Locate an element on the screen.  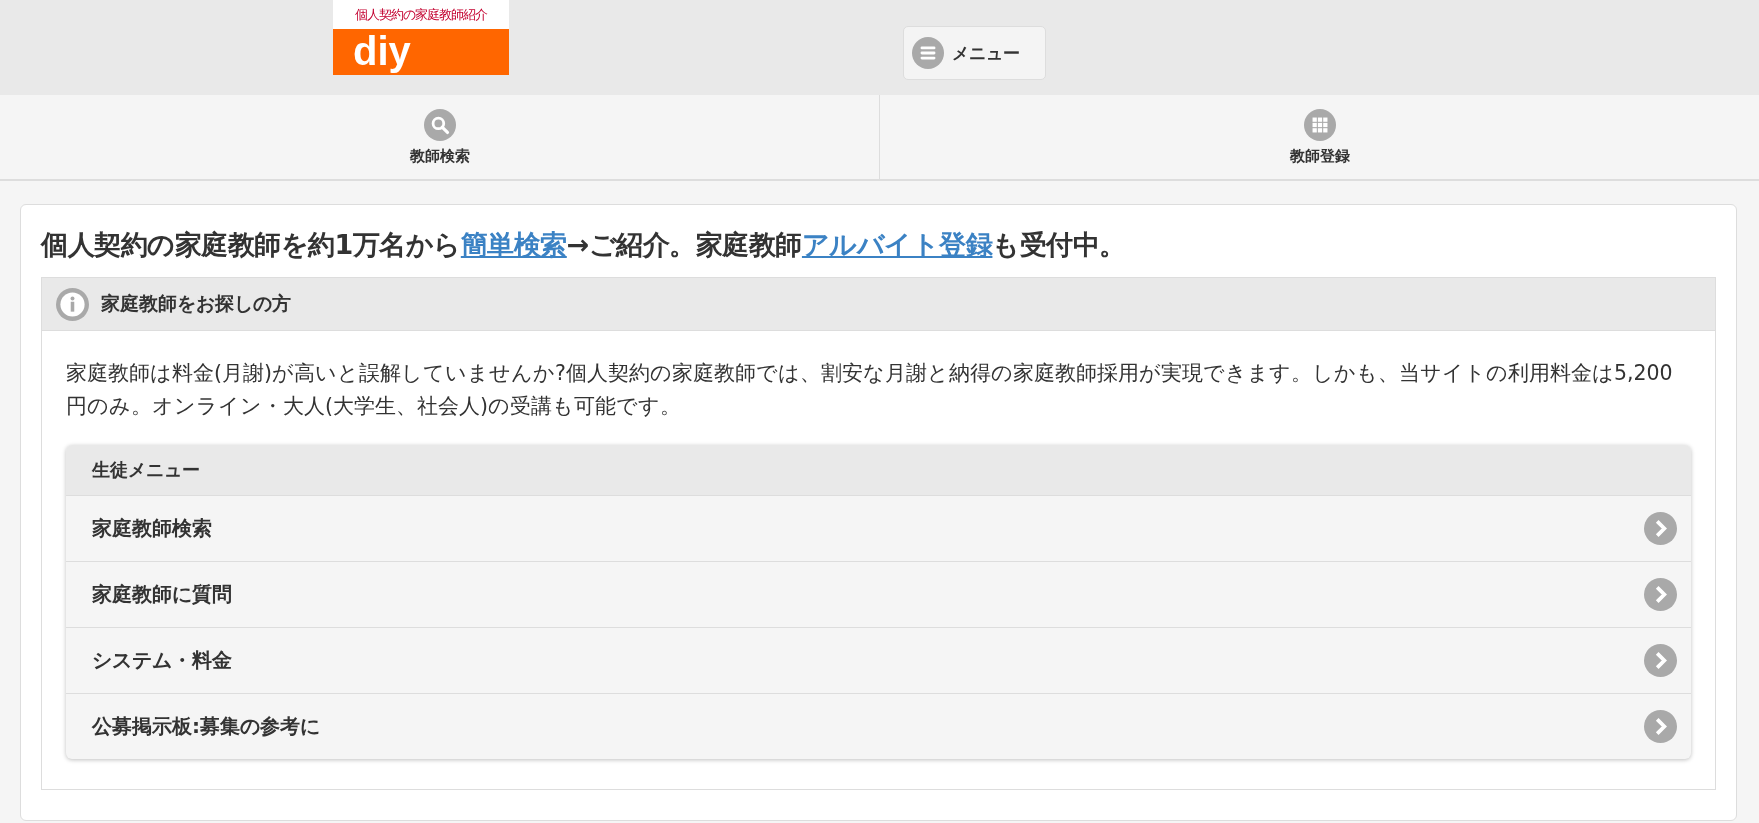
menu-item: 公募掲示板:募集の参考に is located at coordinates (878, 726).